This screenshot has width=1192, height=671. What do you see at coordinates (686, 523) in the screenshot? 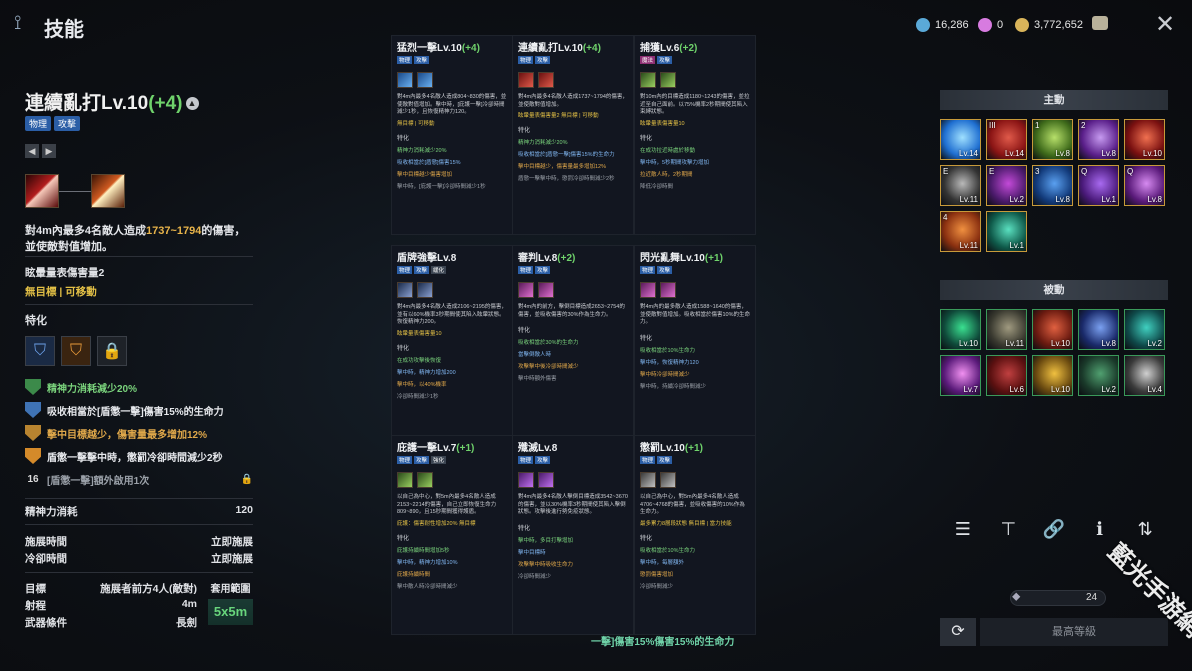
I see `card-subtext: 最多累力8層段狀態 無目標 | 當力技能` at bounding box center [686, 523].